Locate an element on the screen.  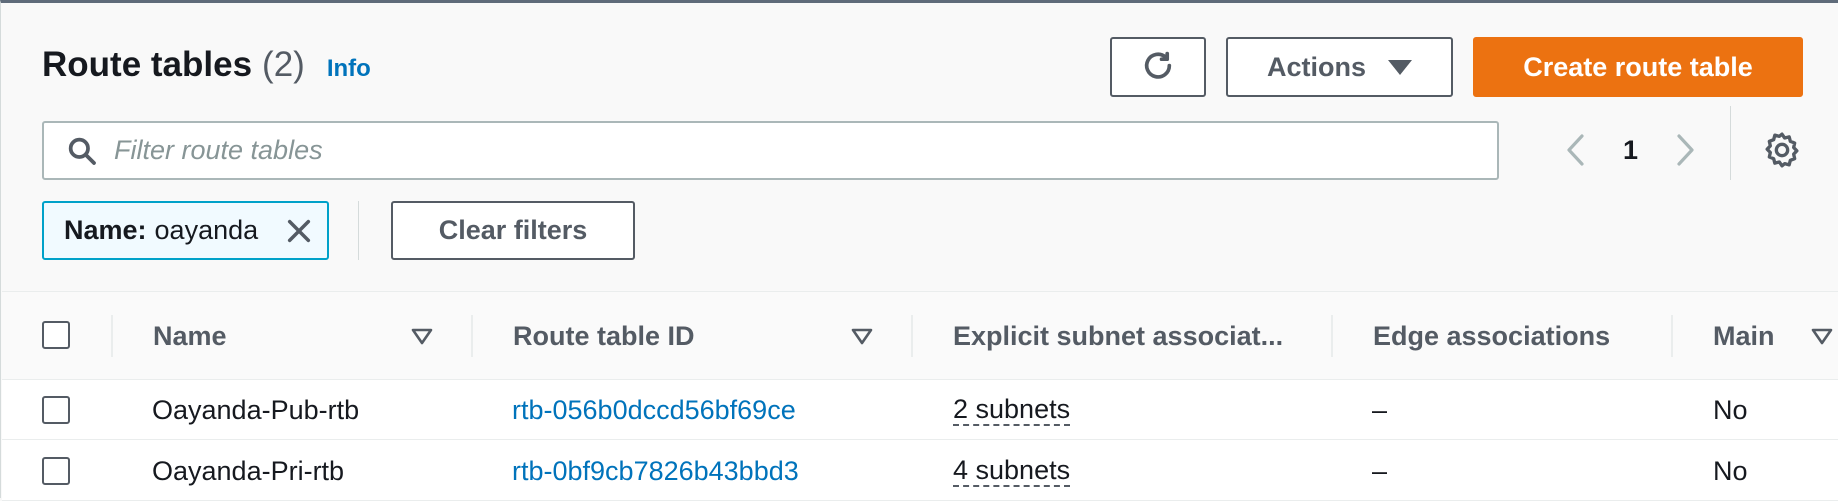
route-table-name: Oayanda-Pri-rtb is located at coordinates (248, 470).